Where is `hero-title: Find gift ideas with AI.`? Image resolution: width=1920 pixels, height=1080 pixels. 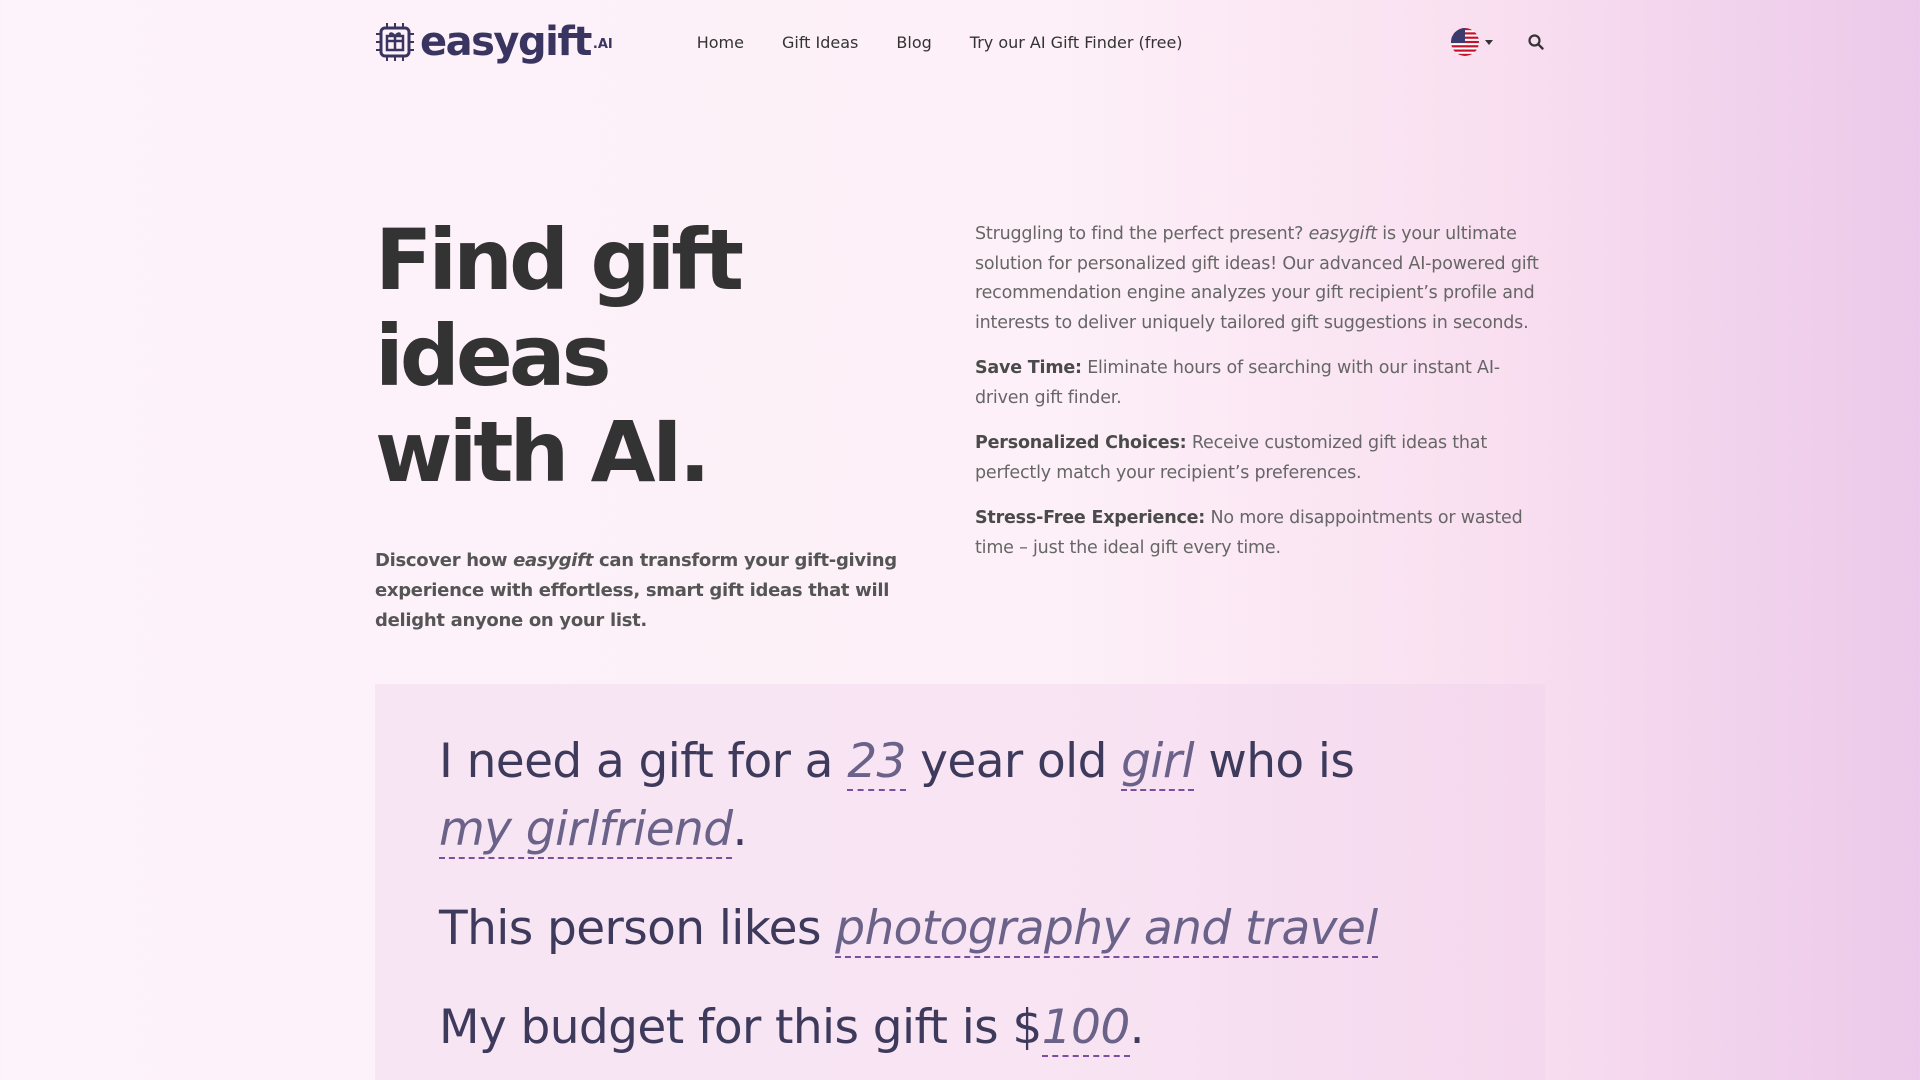
hero-title: Find gift ideas with AI. is located at coordinates (662, 356).